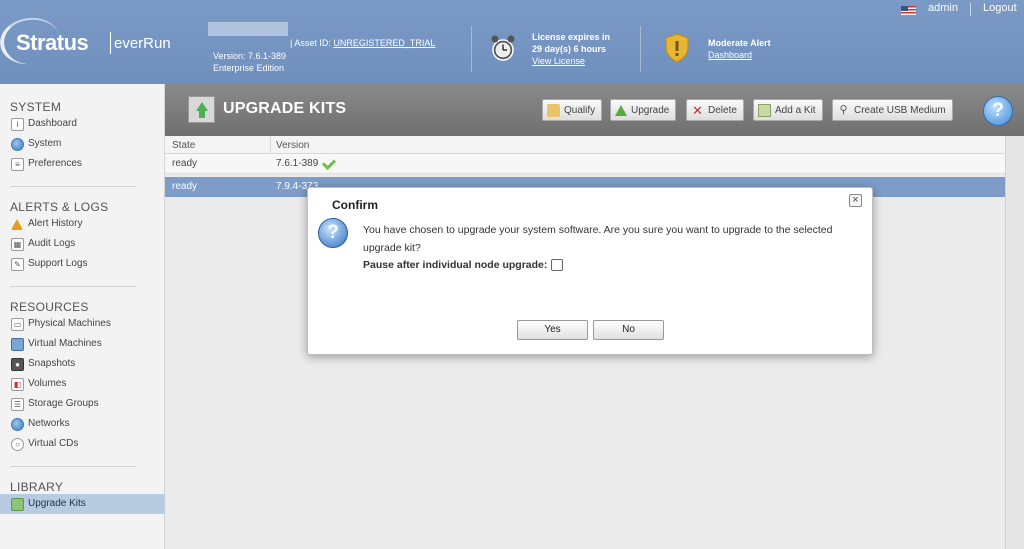 The height and width of the screenshot is (549, 1024). What do you see at coordinates (677, 48) in the screenshot?
I see `alert-shield-icon` at bounding box center [677, 48].